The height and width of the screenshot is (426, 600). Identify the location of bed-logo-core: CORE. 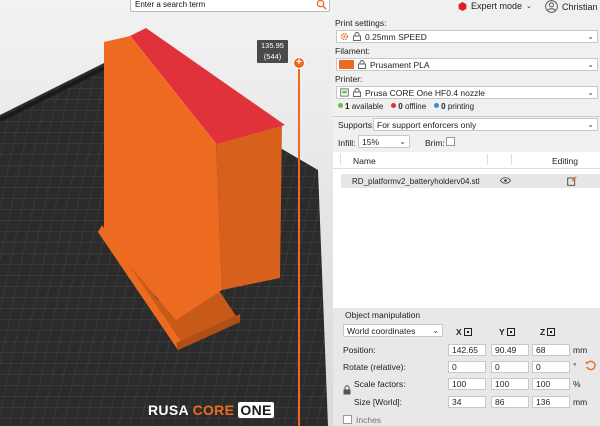
(213, 410).